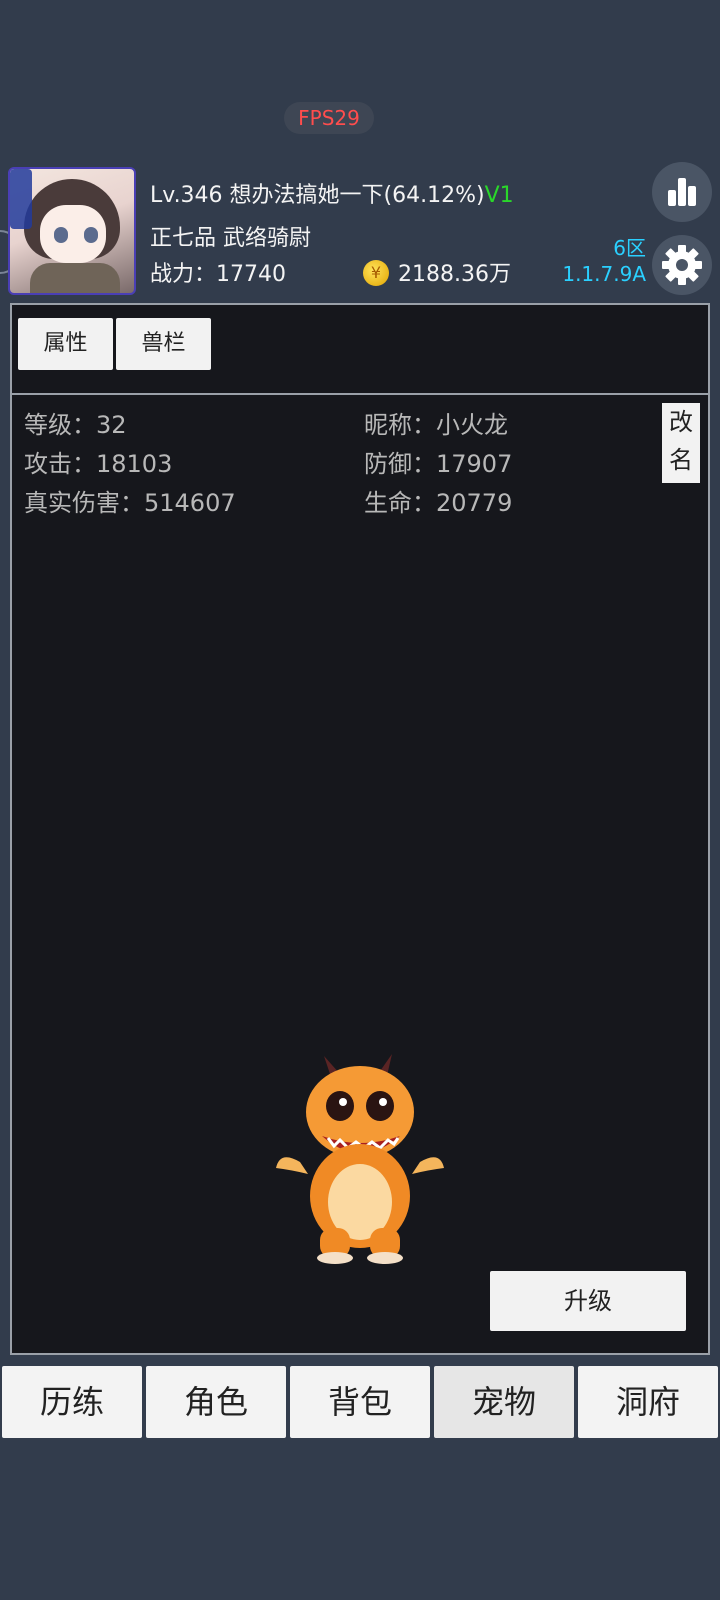  What do you see at coordinates (329, 118) in the screenshot?
I see `fps-counter: FPS29` at bounding box center [329, 118].